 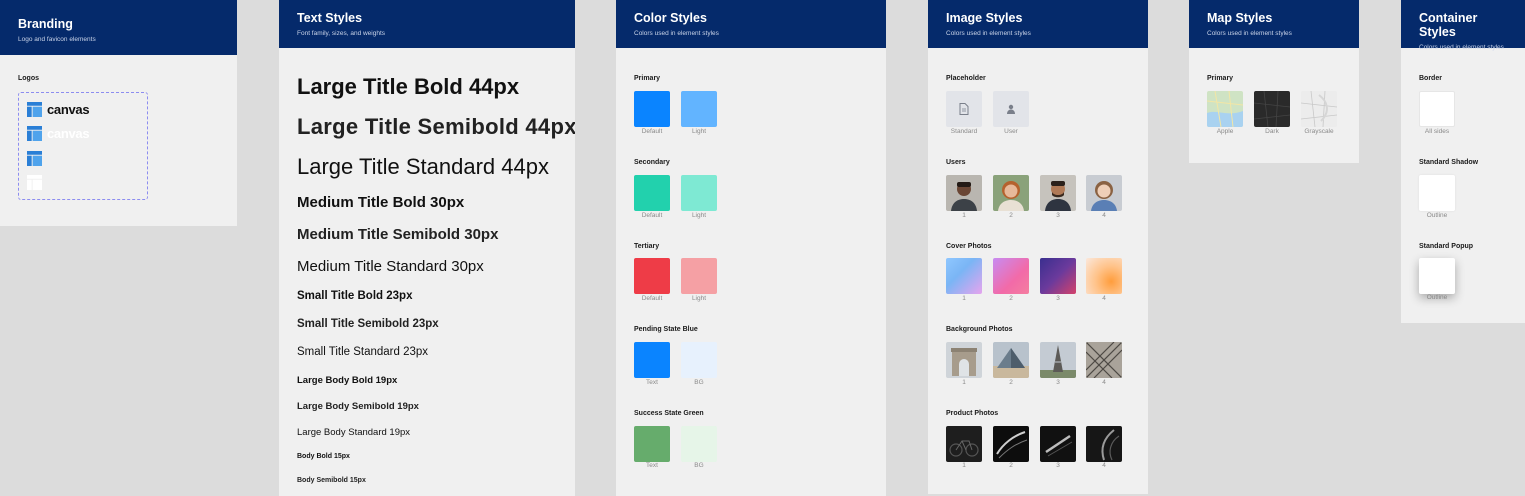 I want to click on user-placeholder-tile, so click(x=1011, y=109).